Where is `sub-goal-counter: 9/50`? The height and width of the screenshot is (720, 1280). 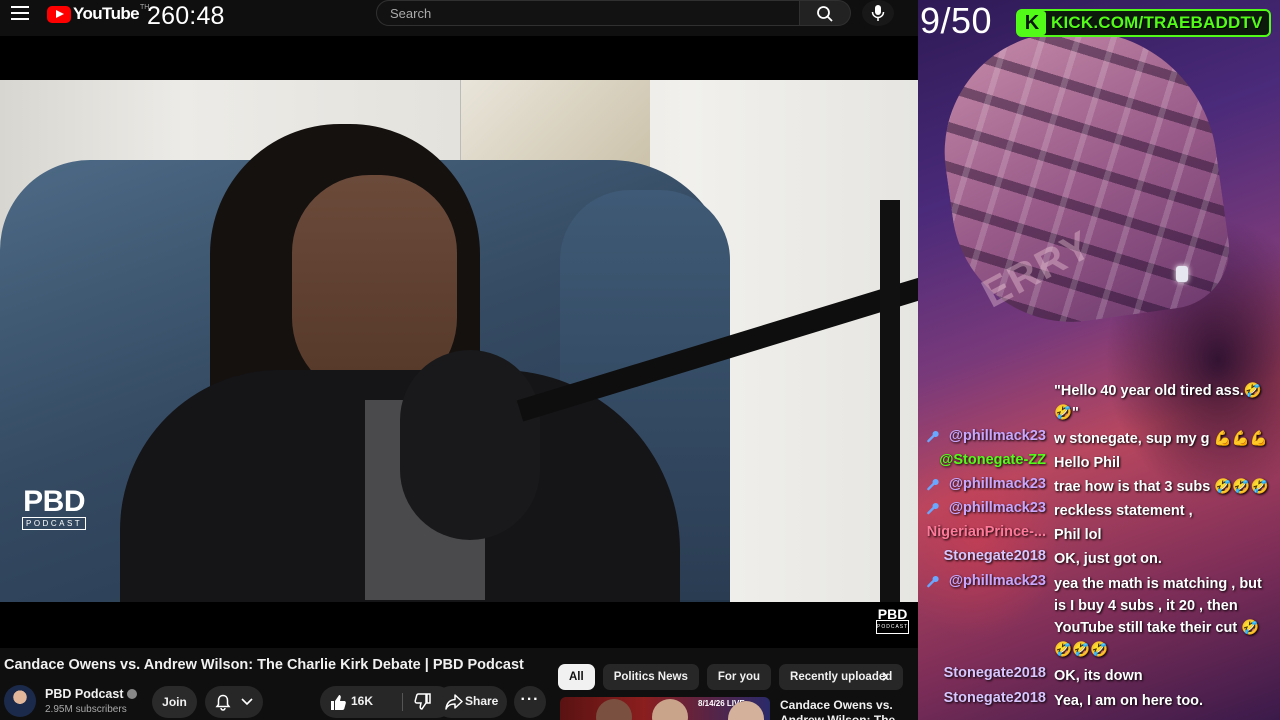
sub-goal-counter: 9/50 is located at coordinates (956, 20).